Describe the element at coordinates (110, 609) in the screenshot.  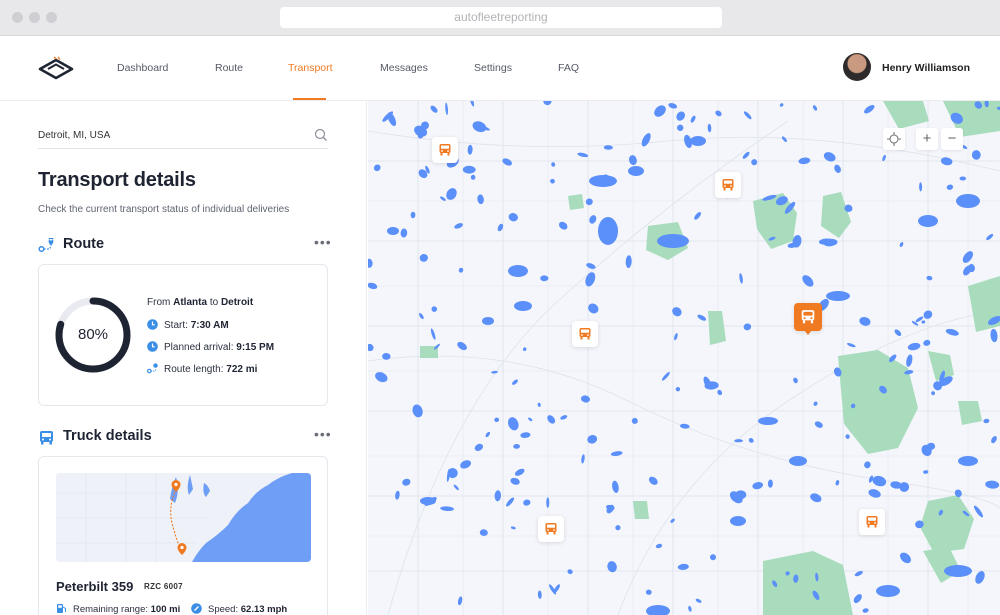
I see `range-label: Remaining range:` at that location.